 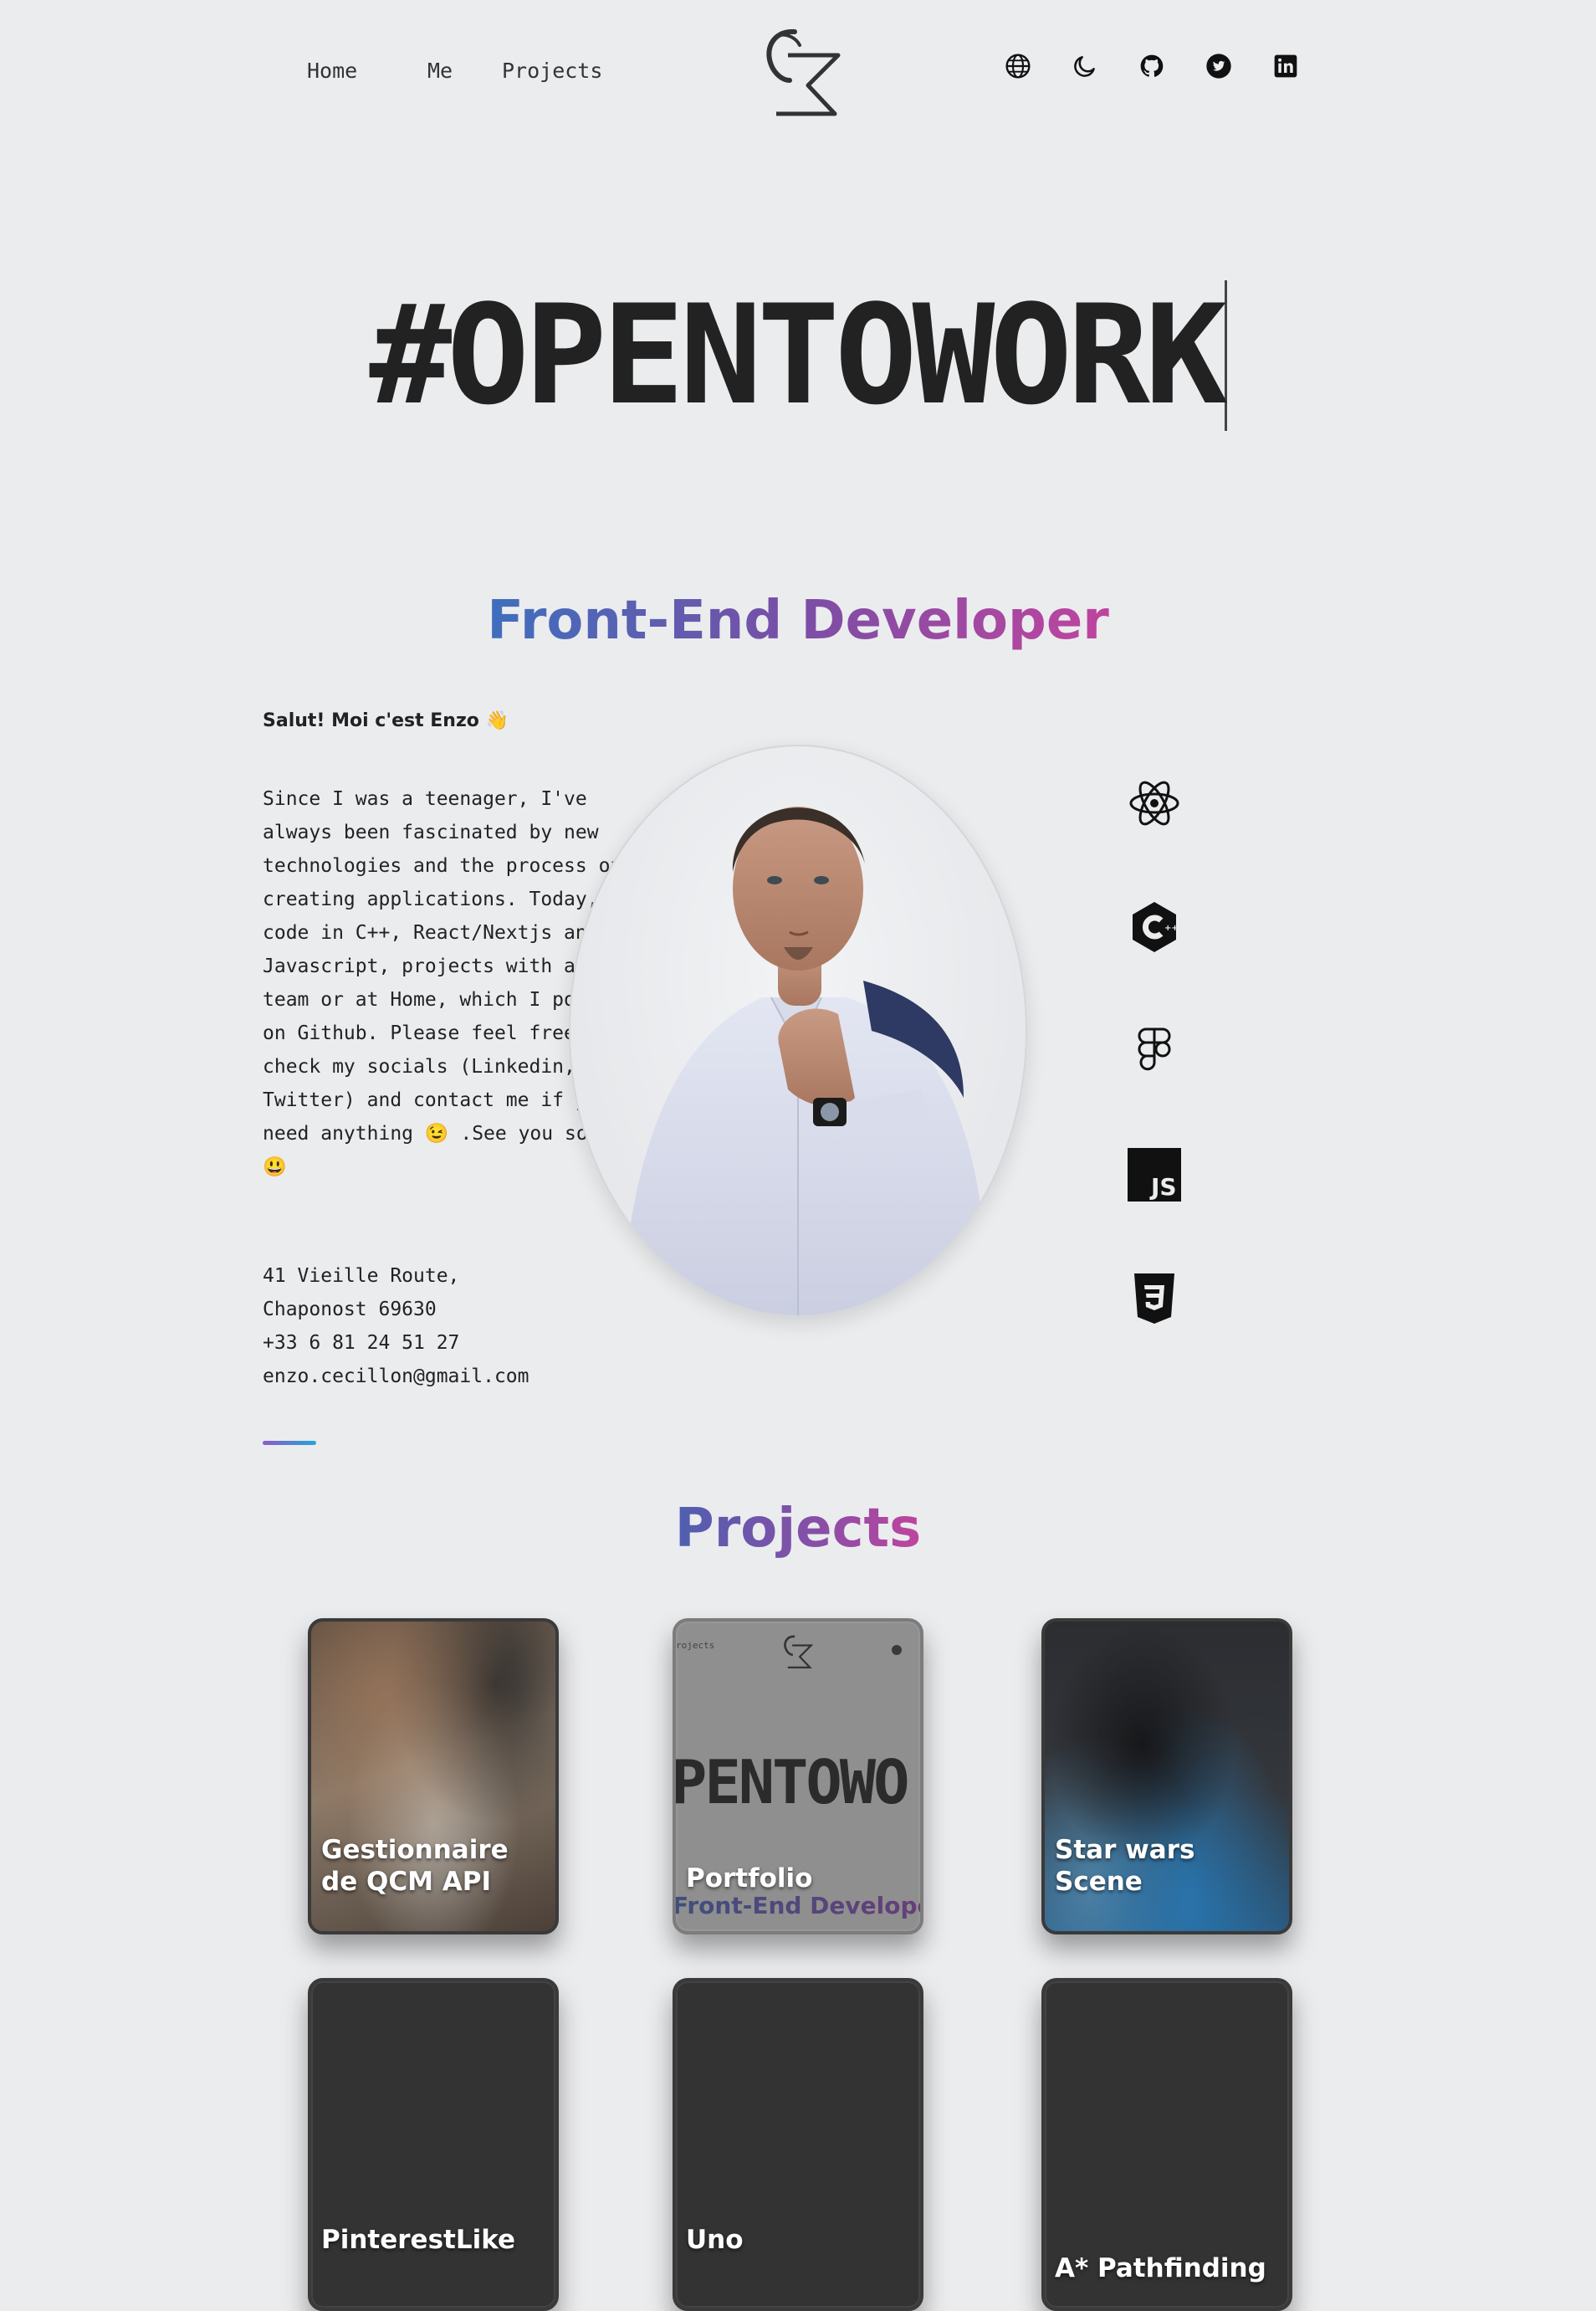 I want to click on project-card-pathfinding: A* Pathfinding, so click(x=1167, y=2144).